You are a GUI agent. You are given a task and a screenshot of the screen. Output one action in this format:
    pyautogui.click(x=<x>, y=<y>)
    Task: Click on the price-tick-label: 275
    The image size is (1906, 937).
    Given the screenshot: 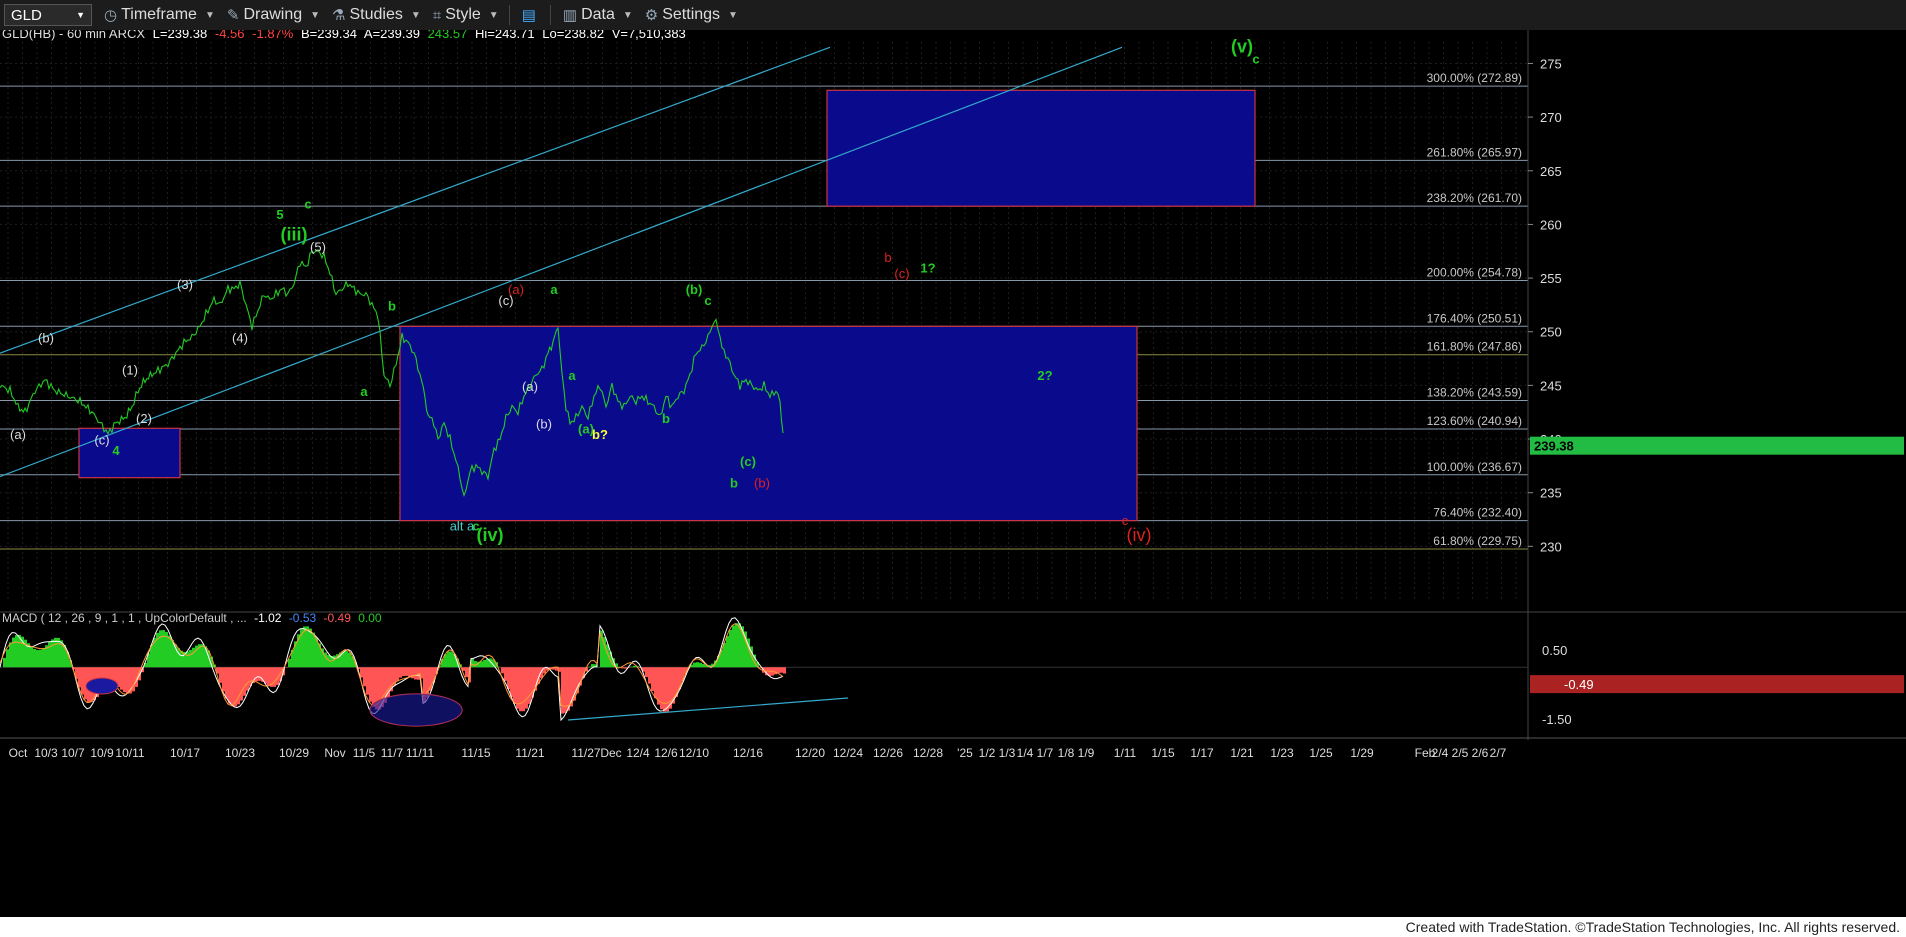 What is the action you would take?
    pyautogui.click(x=1551, y=63)
    